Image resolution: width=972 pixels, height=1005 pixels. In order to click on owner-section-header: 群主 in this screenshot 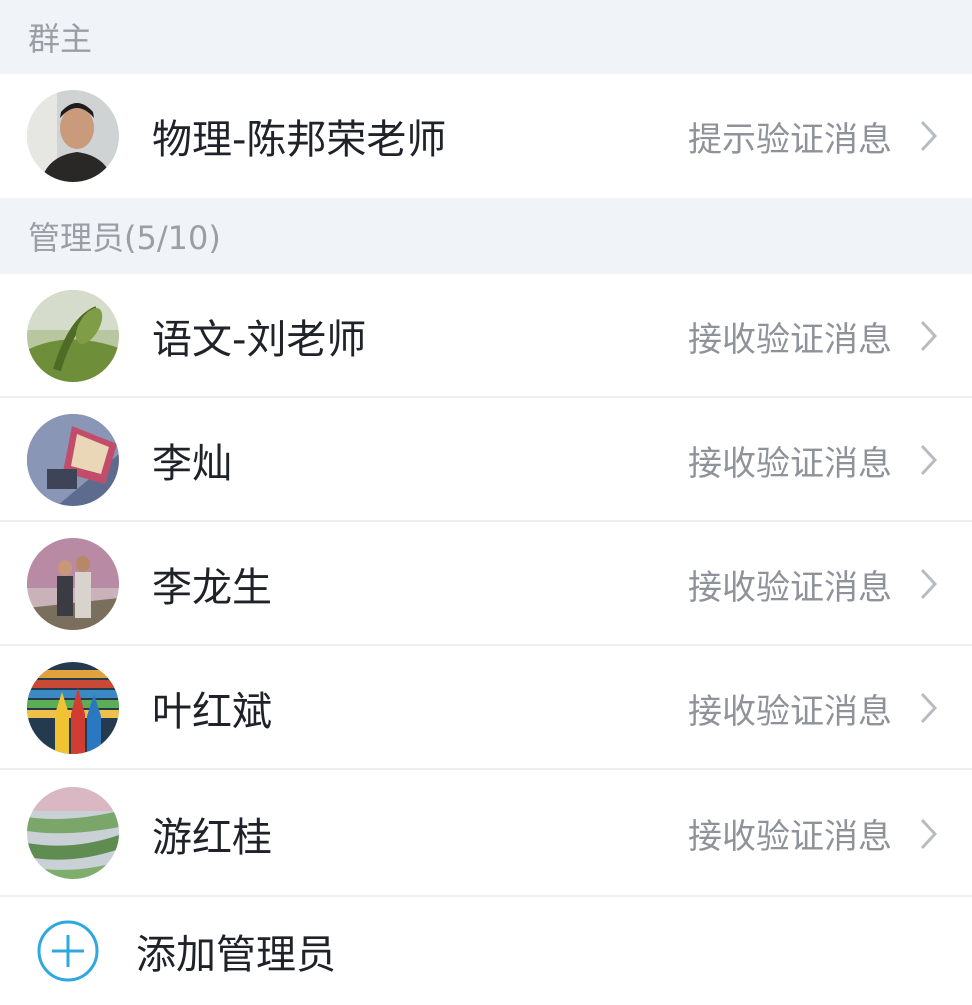, I will do `click(486, 37)`.